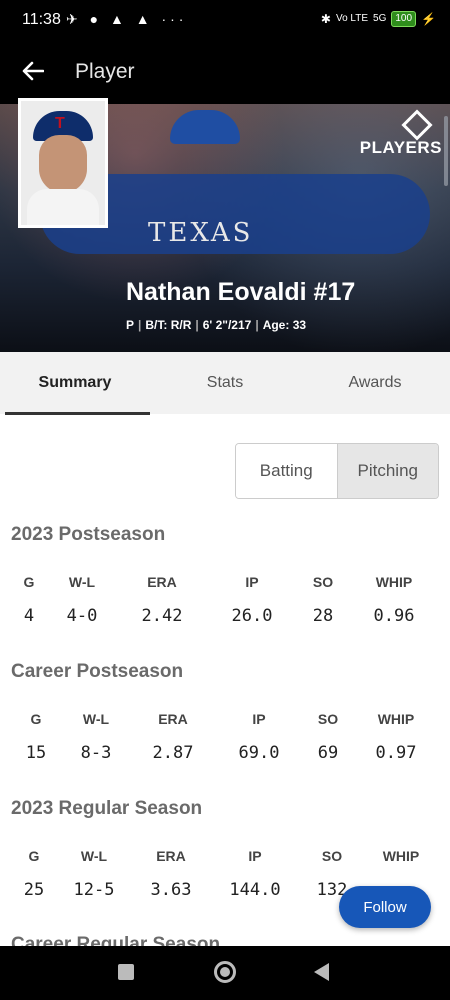 The image size is (450, 1000). I want to click on tab-stats: Stats, so click(225, 383).